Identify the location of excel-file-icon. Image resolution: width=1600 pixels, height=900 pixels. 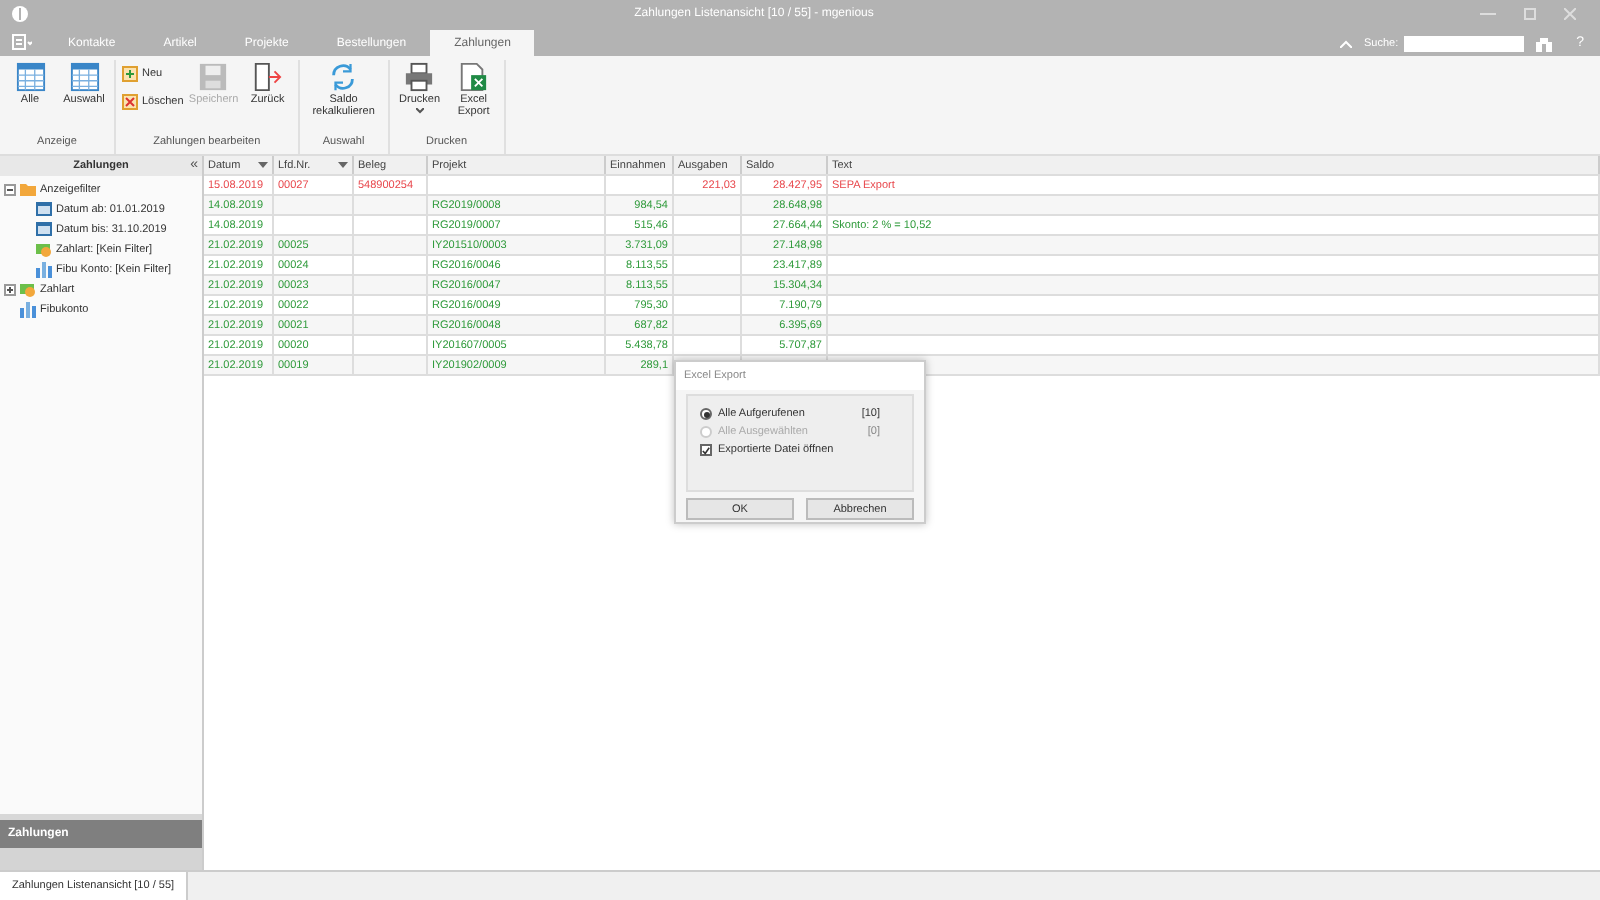
(473, 77).